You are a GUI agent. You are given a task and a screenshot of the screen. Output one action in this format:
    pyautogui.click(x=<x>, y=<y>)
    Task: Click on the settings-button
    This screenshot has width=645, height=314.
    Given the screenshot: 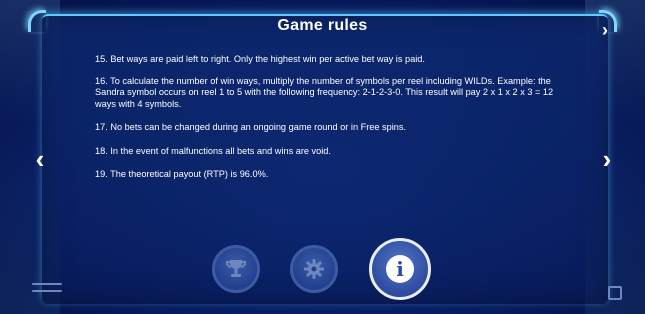 What is the action you would take?
    pyautogui.click(x=314, y=269)
    